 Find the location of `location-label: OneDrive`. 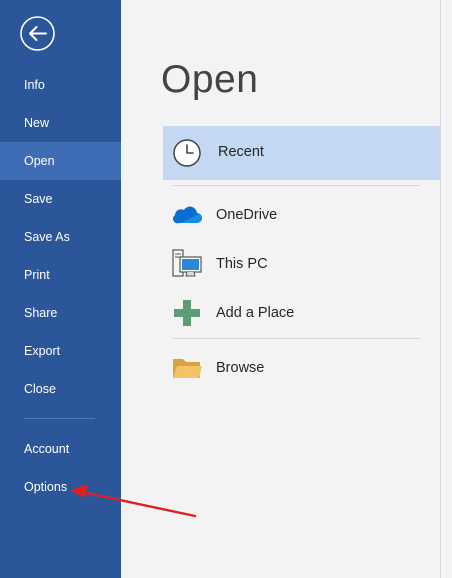

location-label: OneDrive is located at coordinates (247, 215).